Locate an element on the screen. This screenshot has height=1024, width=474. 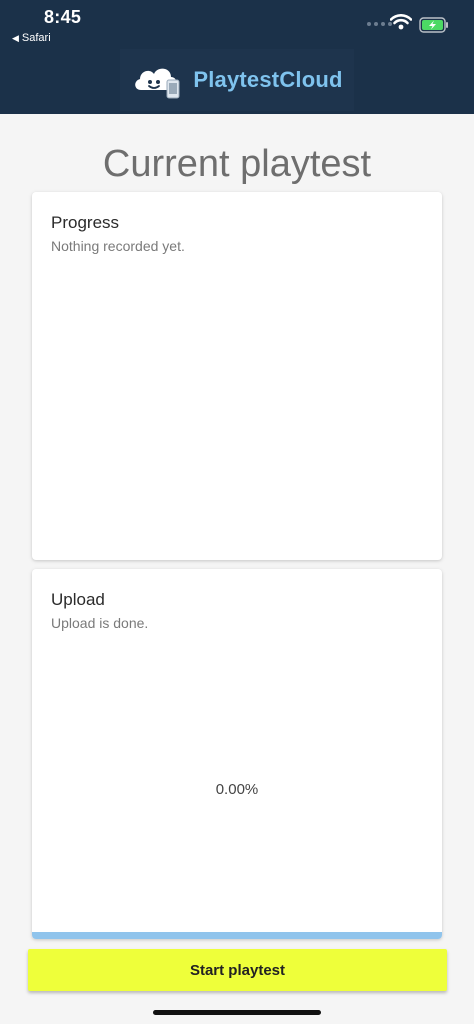
status-time: 8:45 is located at coordinates (63, 17).